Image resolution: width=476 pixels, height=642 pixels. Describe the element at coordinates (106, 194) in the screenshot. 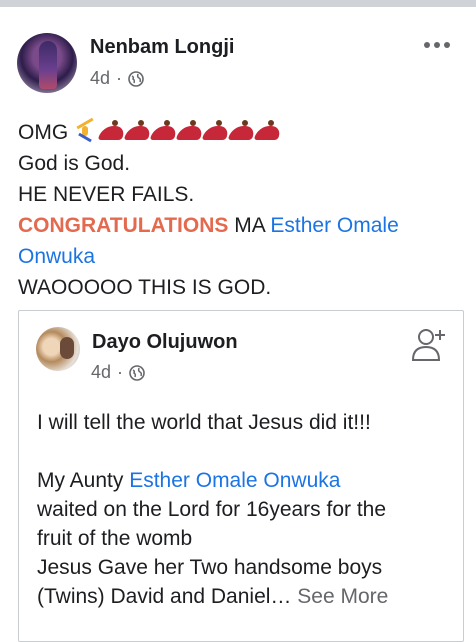

I see `post-line-3: HE NEVER FAILS.` at that location.